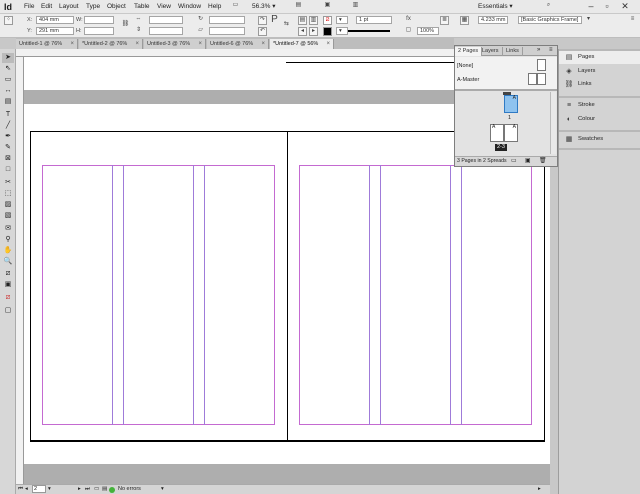 This screenshot has width=640, height=494. What do you see at coordinates (327, 20) in the screenshot?
I see `fill-swatch-icon: ⧄` at bounding box center [327, 20].